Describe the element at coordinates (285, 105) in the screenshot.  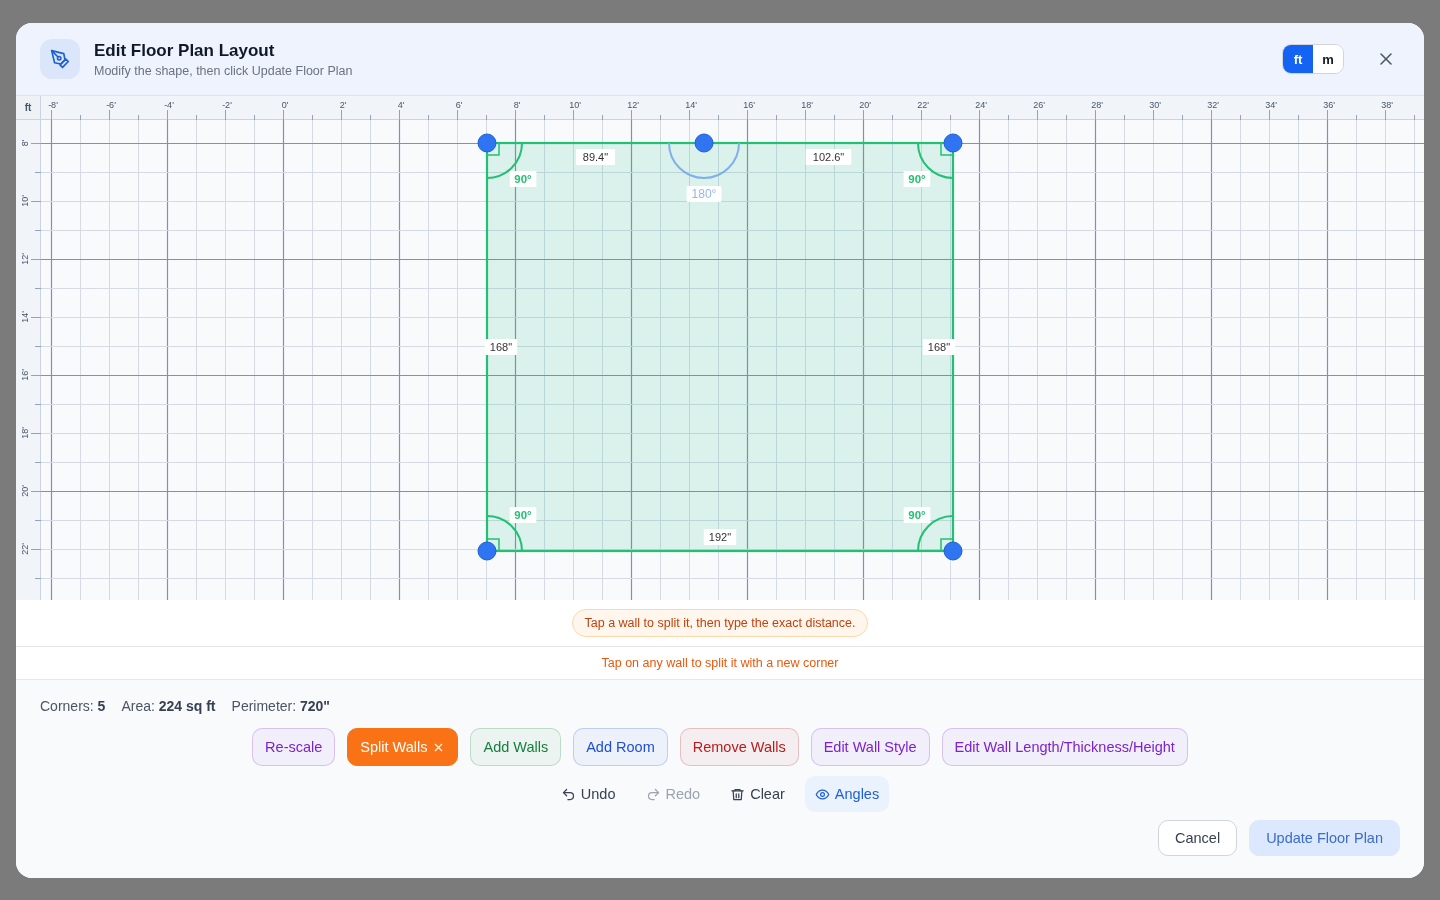
I see `ruler-label: 0'` at that location.